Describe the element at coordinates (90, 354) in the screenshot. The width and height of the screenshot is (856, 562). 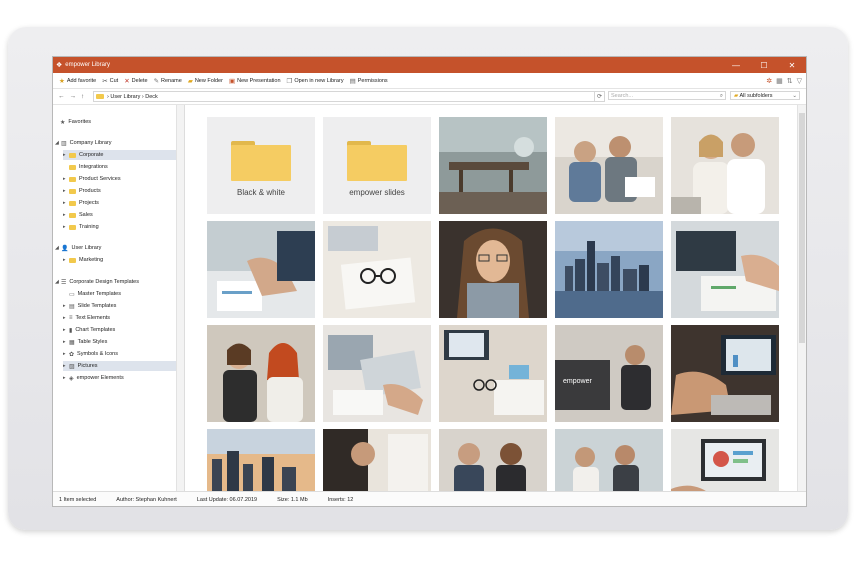
I see `tree-item-symbols-icons: ▸ ✿ Symbols & Icons` at that location.